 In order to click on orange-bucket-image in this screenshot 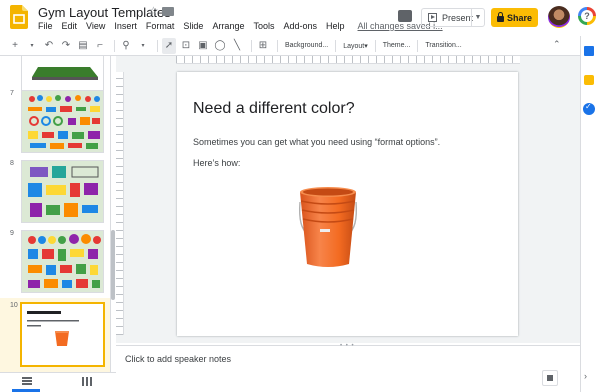, I will do `click(328, 226)`.